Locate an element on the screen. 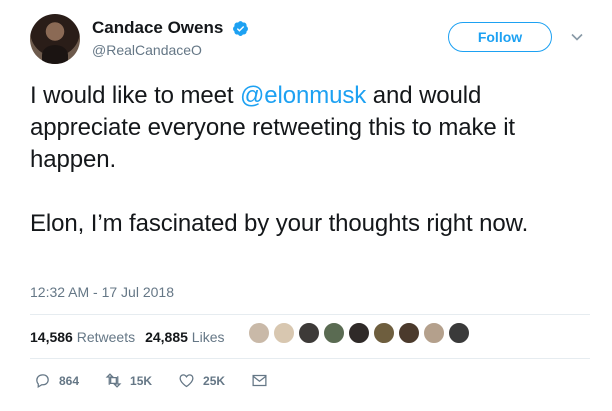  heart-icon is located at coordinates (186, 381).